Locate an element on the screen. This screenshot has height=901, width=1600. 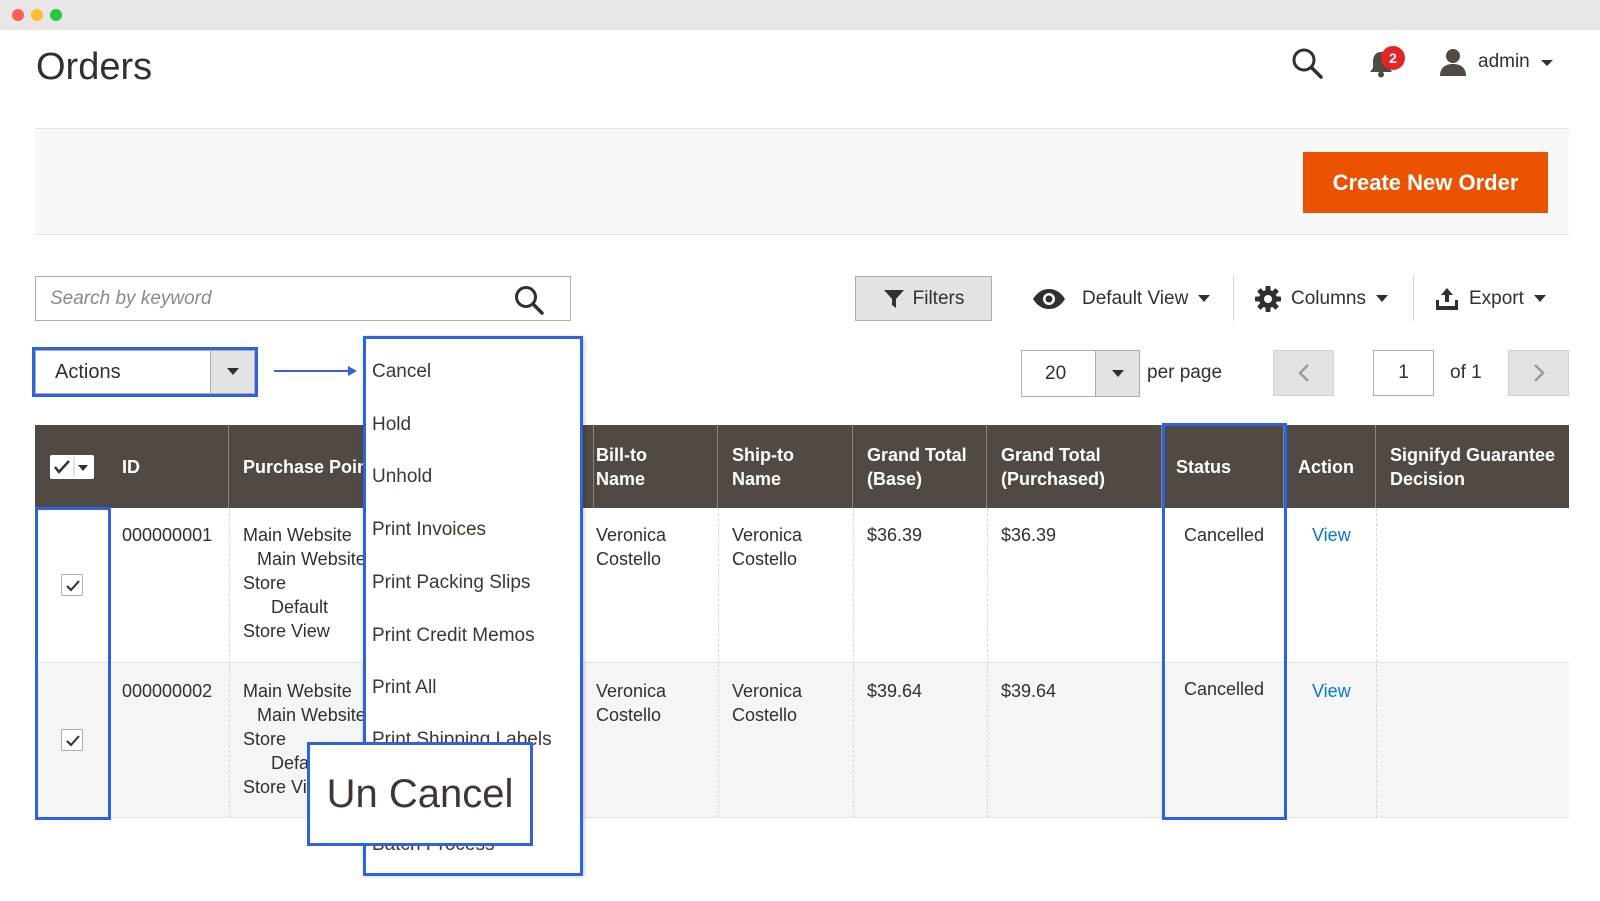
grand-total-purchased-header-line2: (Purchased) is located at coordinates (1053, 478).